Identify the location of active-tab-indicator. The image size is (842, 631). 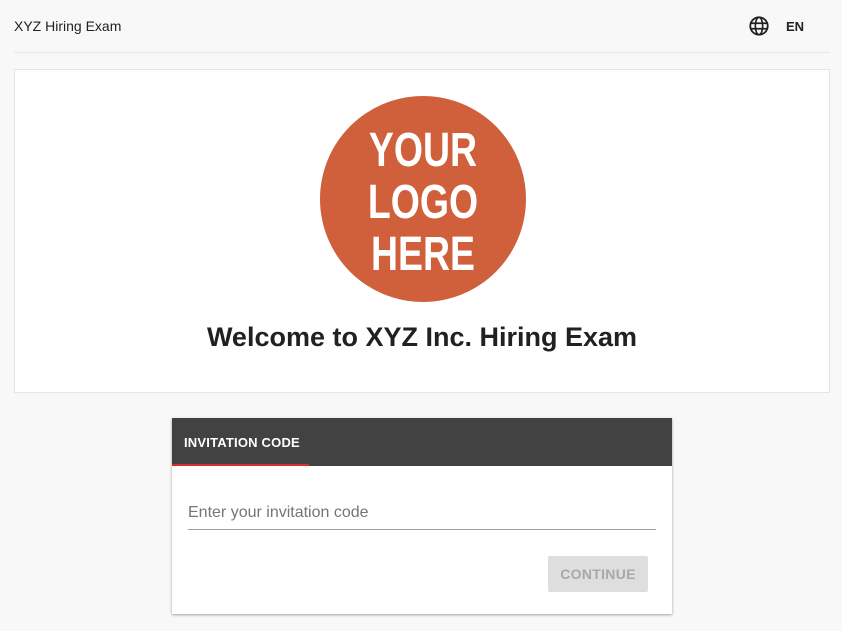
(240, 465).